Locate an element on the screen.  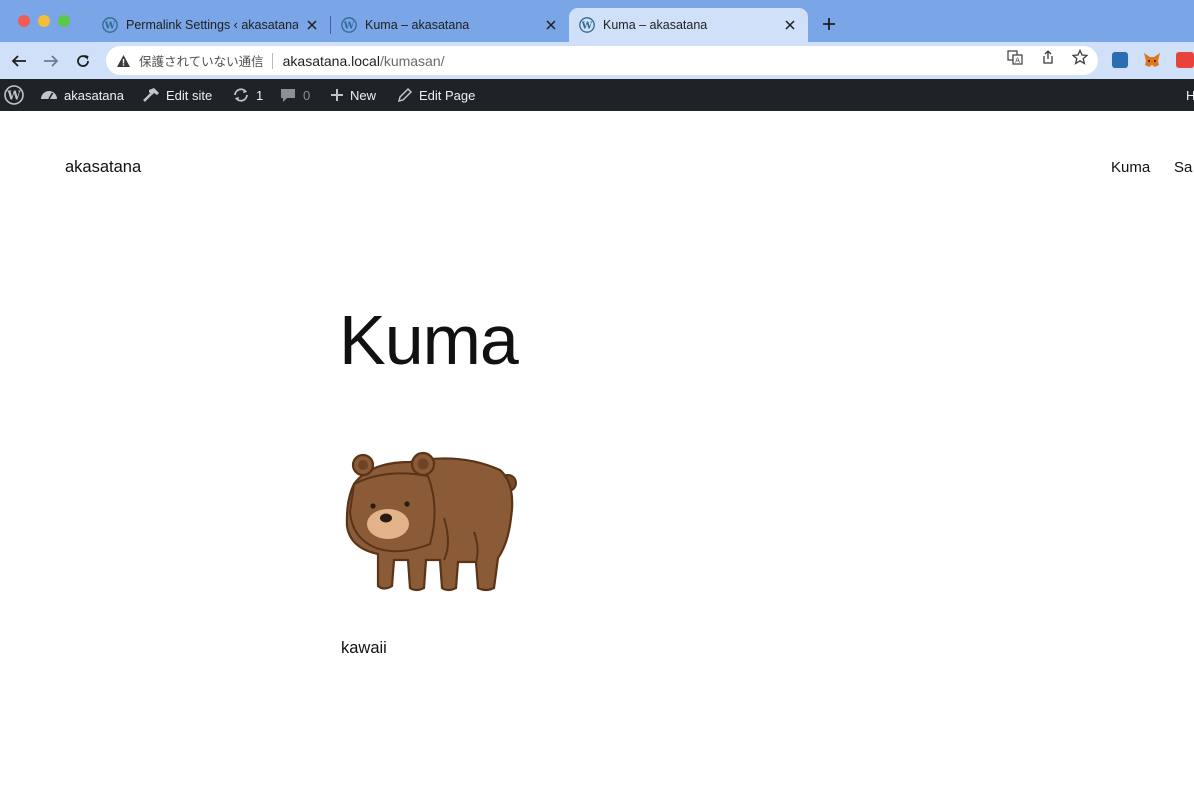
admin-site-name: akasatana is located at coordinates (82, 95).